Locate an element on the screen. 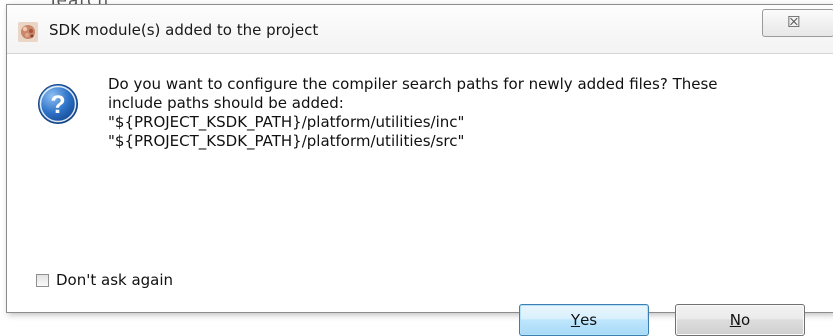 The image size is (833, 336). close-button: ☒ is located at coordinates (797, 23).